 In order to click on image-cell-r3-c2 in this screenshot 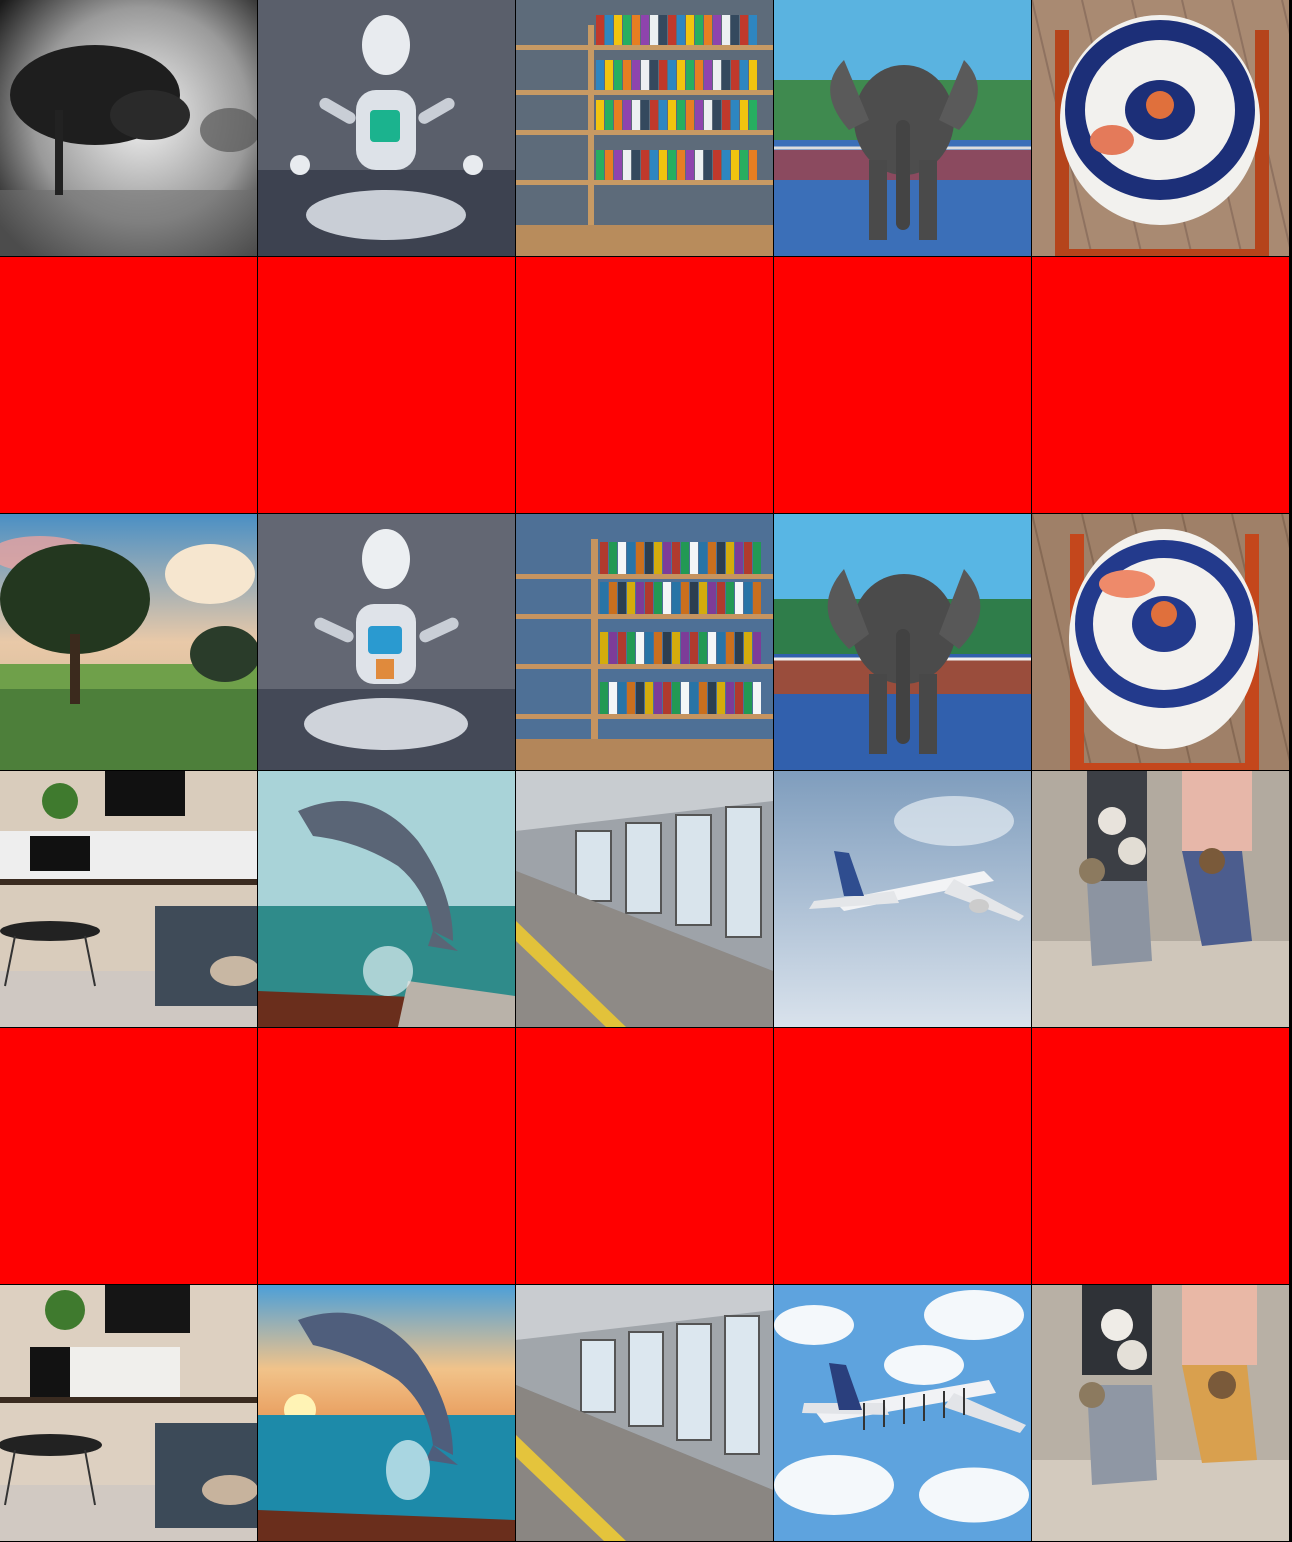, I will do `click(386, 642)`.